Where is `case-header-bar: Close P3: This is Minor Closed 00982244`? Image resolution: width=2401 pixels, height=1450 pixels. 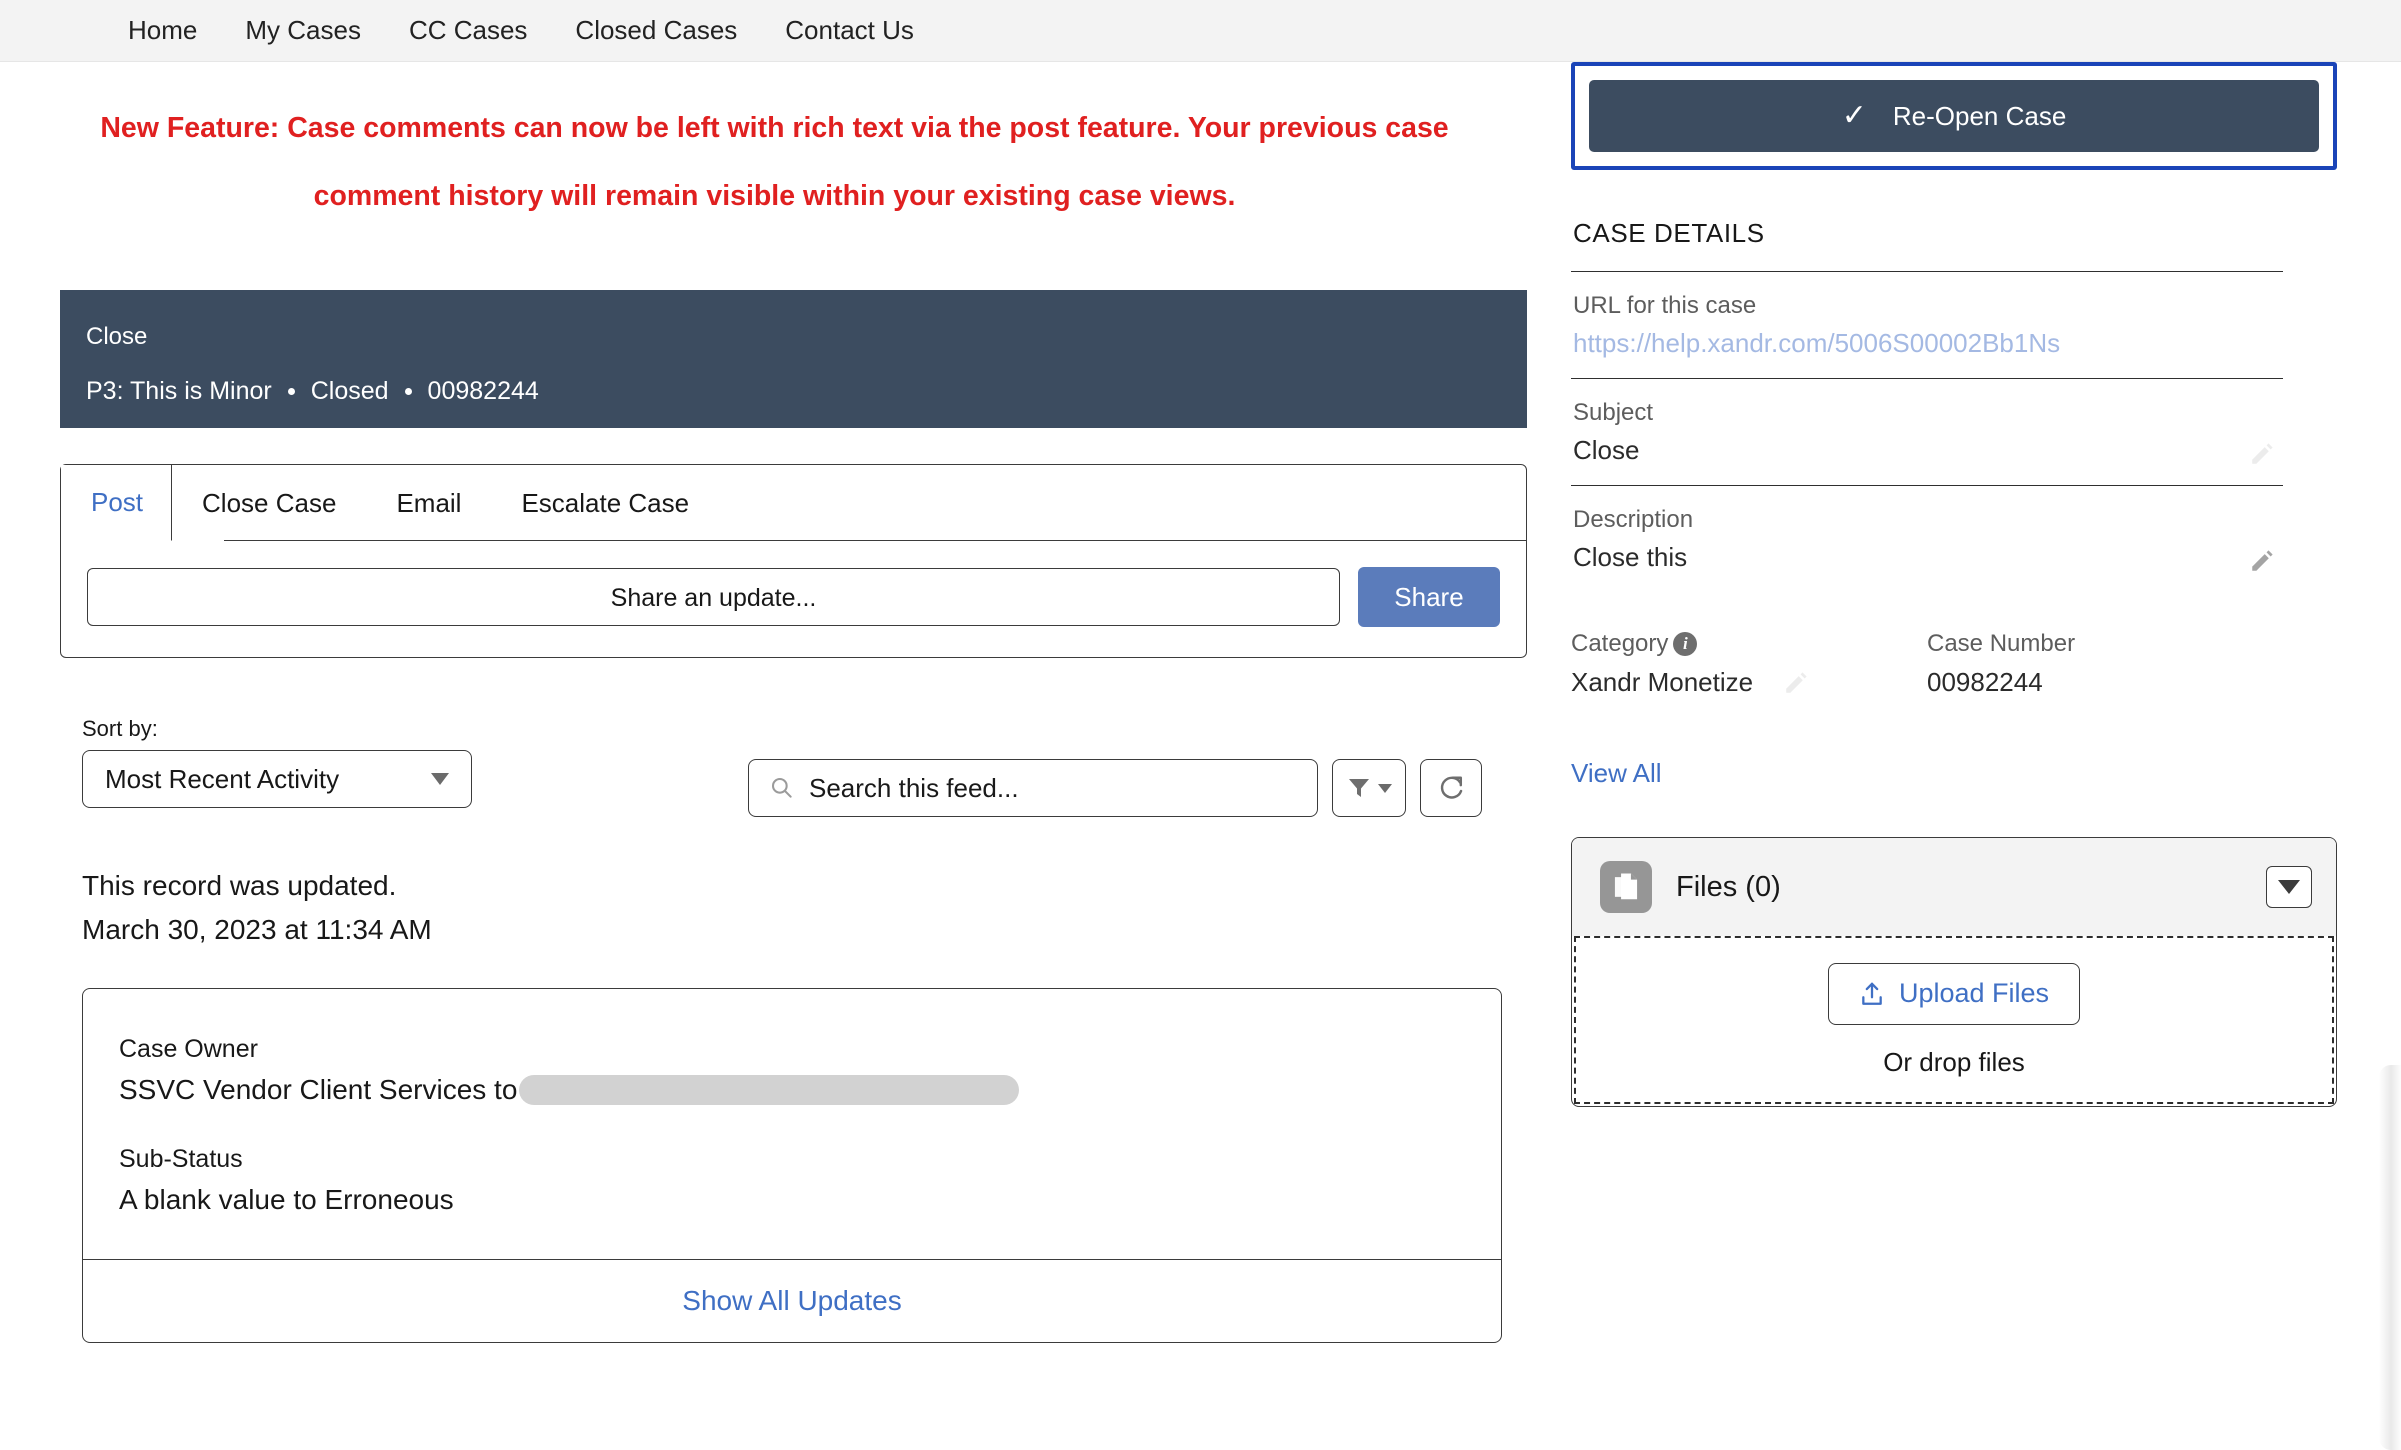 case-header-bar: Close P3: This is Minor Closed 00982244 is located at coordinates (793, 359).